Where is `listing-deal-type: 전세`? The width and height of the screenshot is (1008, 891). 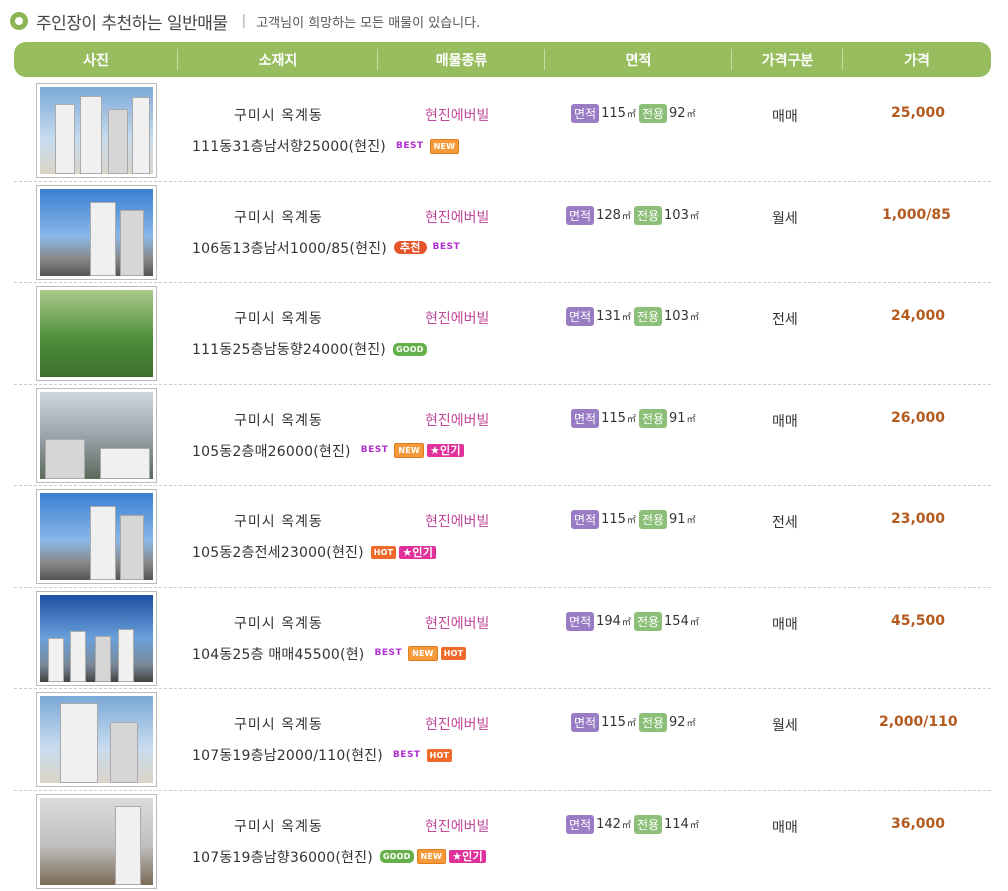
listing-deal-type: 전세 is located at coordinates (785, 523).